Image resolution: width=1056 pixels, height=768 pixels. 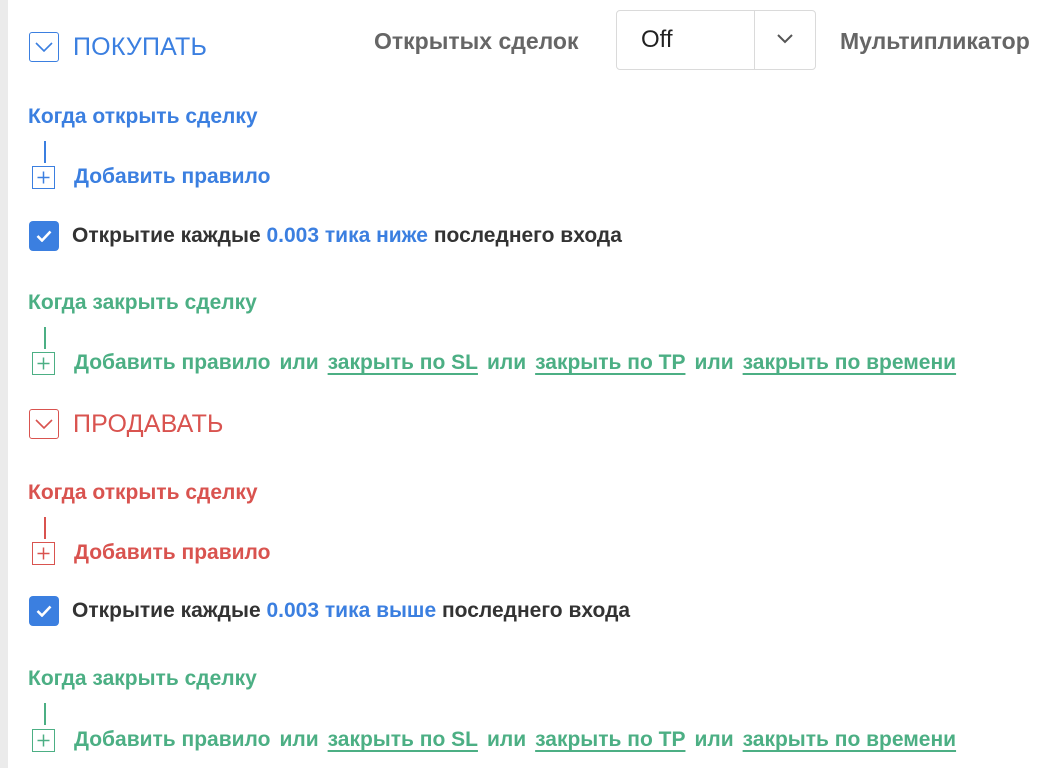 I want to click on multiplier-label: Мультипликатор, so click(x=935, y=41).